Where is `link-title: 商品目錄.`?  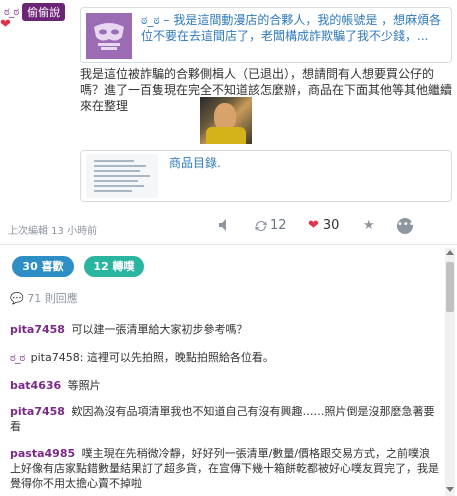 link-title: 商品目錄. is located at coordinates (195, 162).